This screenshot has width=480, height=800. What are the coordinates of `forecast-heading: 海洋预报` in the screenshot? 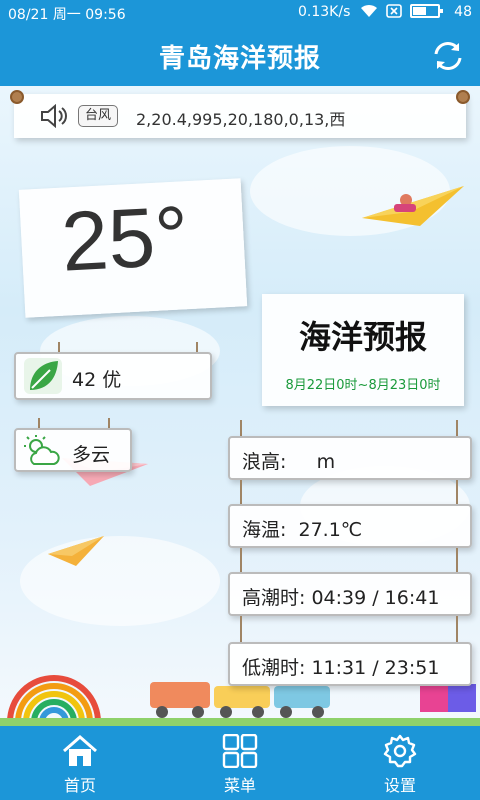 It's located at (362, 337).